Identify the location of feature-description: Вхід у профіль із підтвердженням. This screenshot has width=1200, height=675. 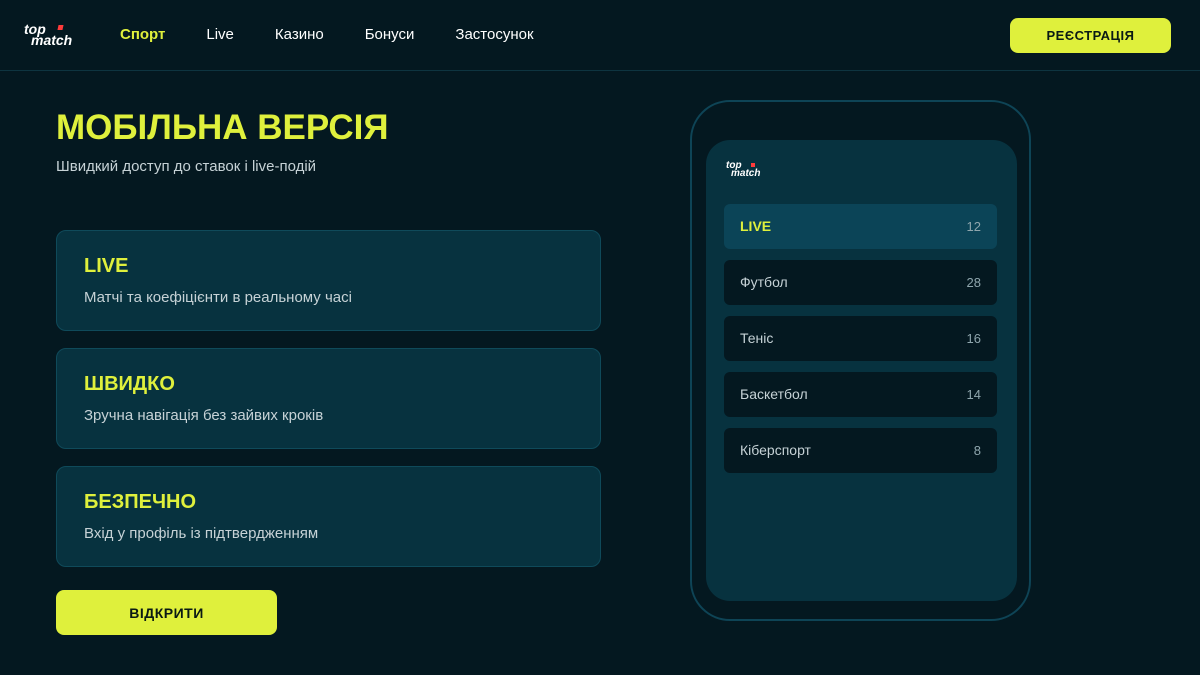
(201, 533).